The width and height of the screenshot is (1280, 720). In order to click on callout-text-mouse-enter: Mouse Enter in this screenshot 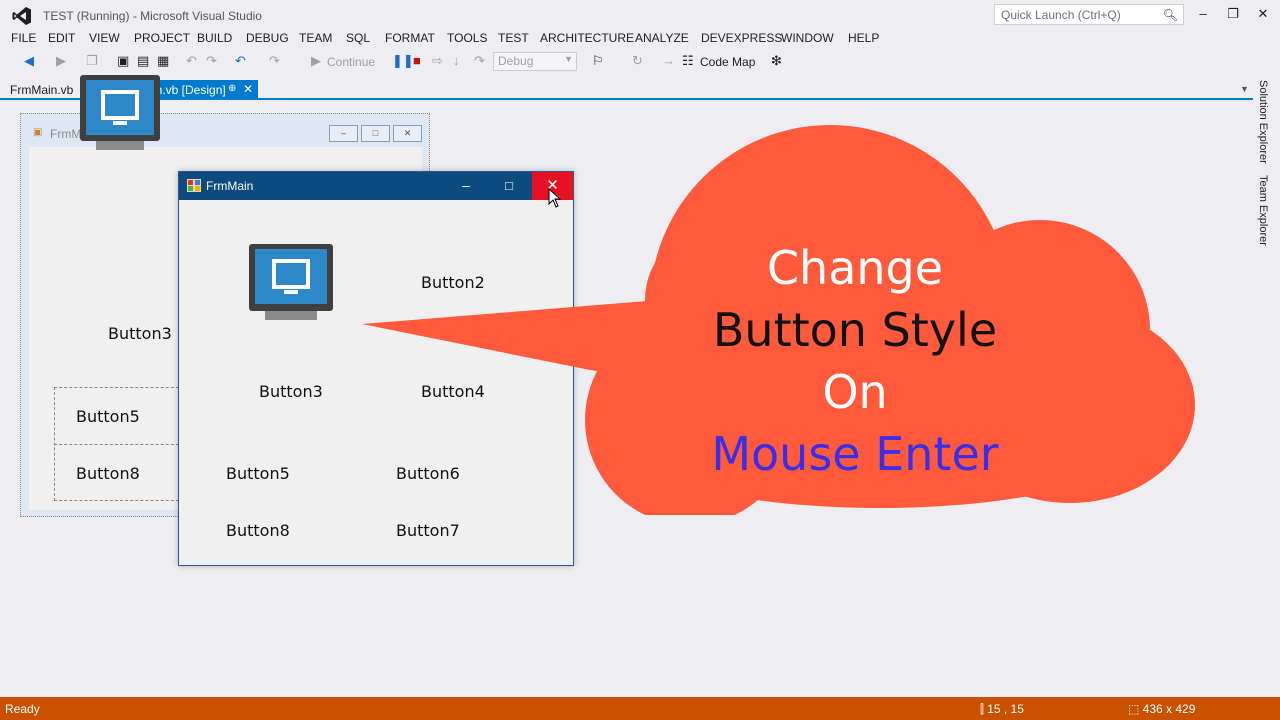, I will do `click(855, 454)`.